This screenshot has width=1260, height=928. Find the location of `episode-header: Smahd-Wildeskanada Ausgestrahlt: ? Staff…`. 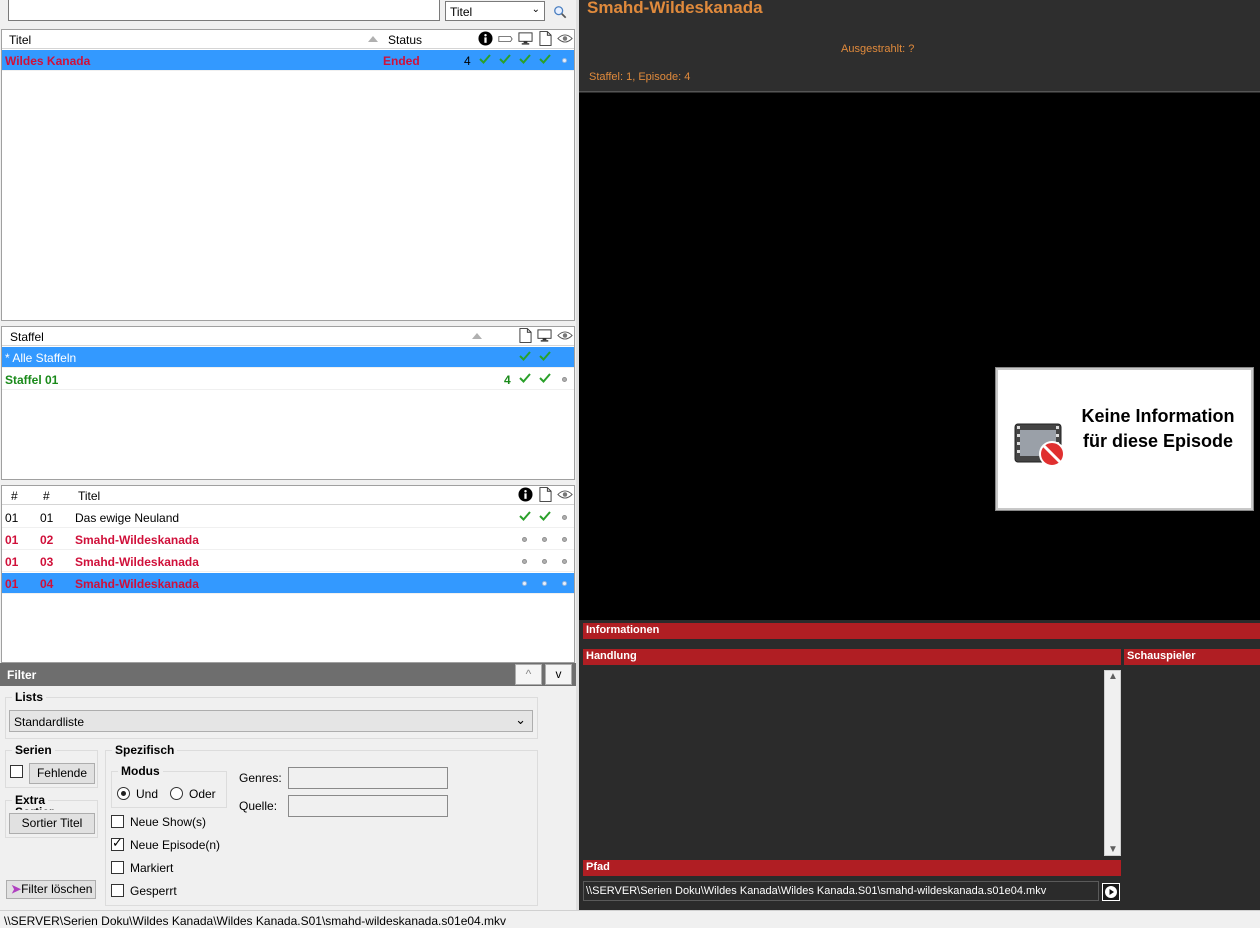

episode-header: Smahd-Wildeskanada Ausgestrahlt: ? Staff… is located at coordinates (919, 46).